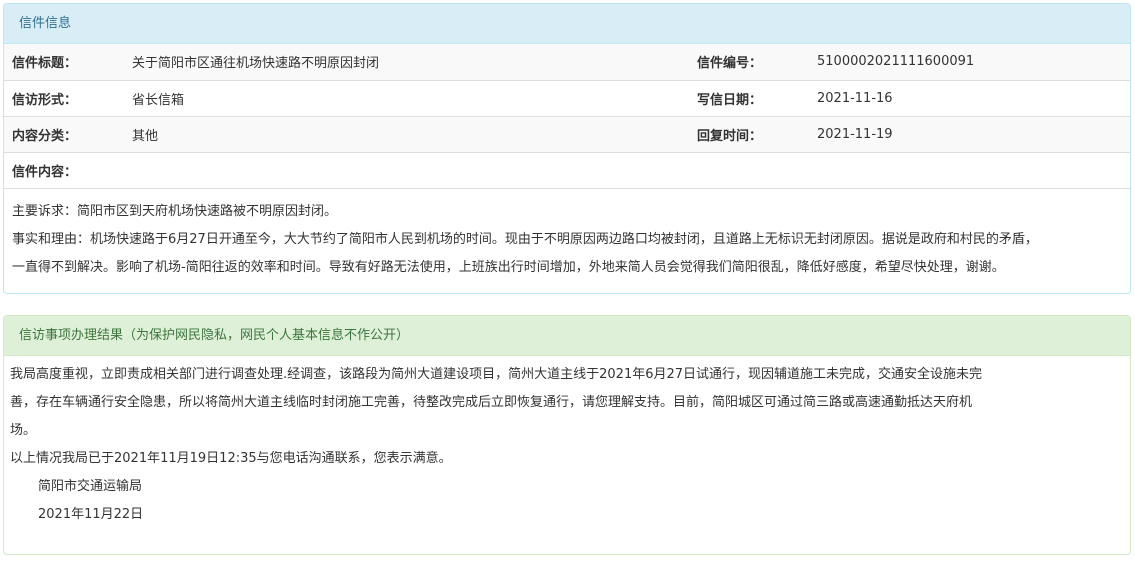  I want to click on result-line: 场。, so click(23, 430).